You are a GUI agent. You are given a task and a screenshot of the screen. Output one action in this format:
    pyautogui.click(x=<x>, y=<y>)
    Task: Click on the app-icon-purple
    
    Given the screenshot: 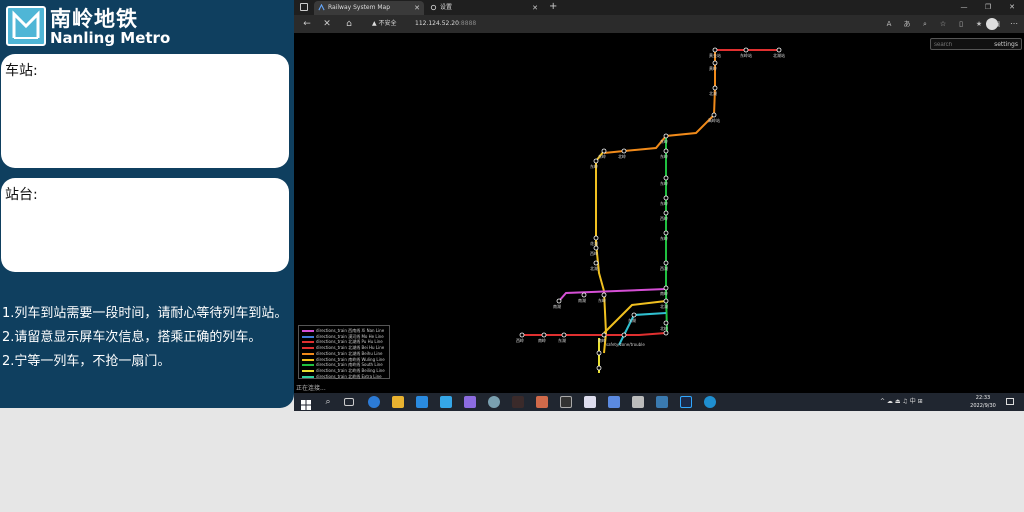 What is the action you would take?
    pyautogui.click(x=470, y=402)
    